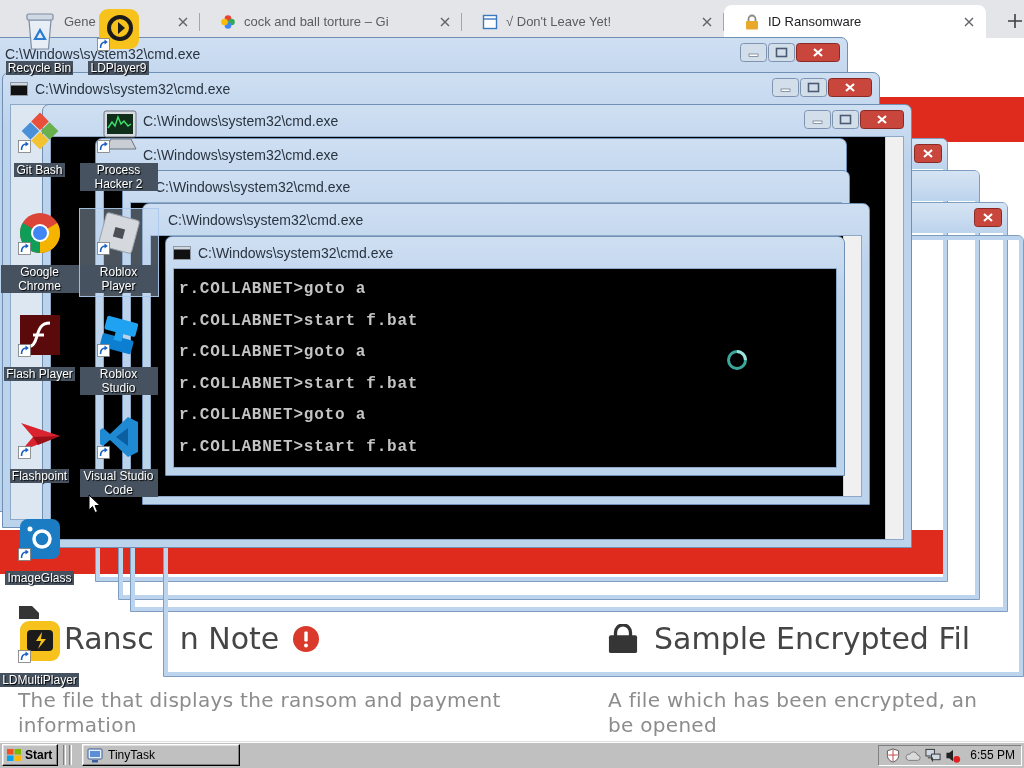 This screenshot has height=768, width=1024. What do you see at coordinates (737, 360) in the screenshot?
I see `loading-ring-icon` at bounding box center [737, 360].